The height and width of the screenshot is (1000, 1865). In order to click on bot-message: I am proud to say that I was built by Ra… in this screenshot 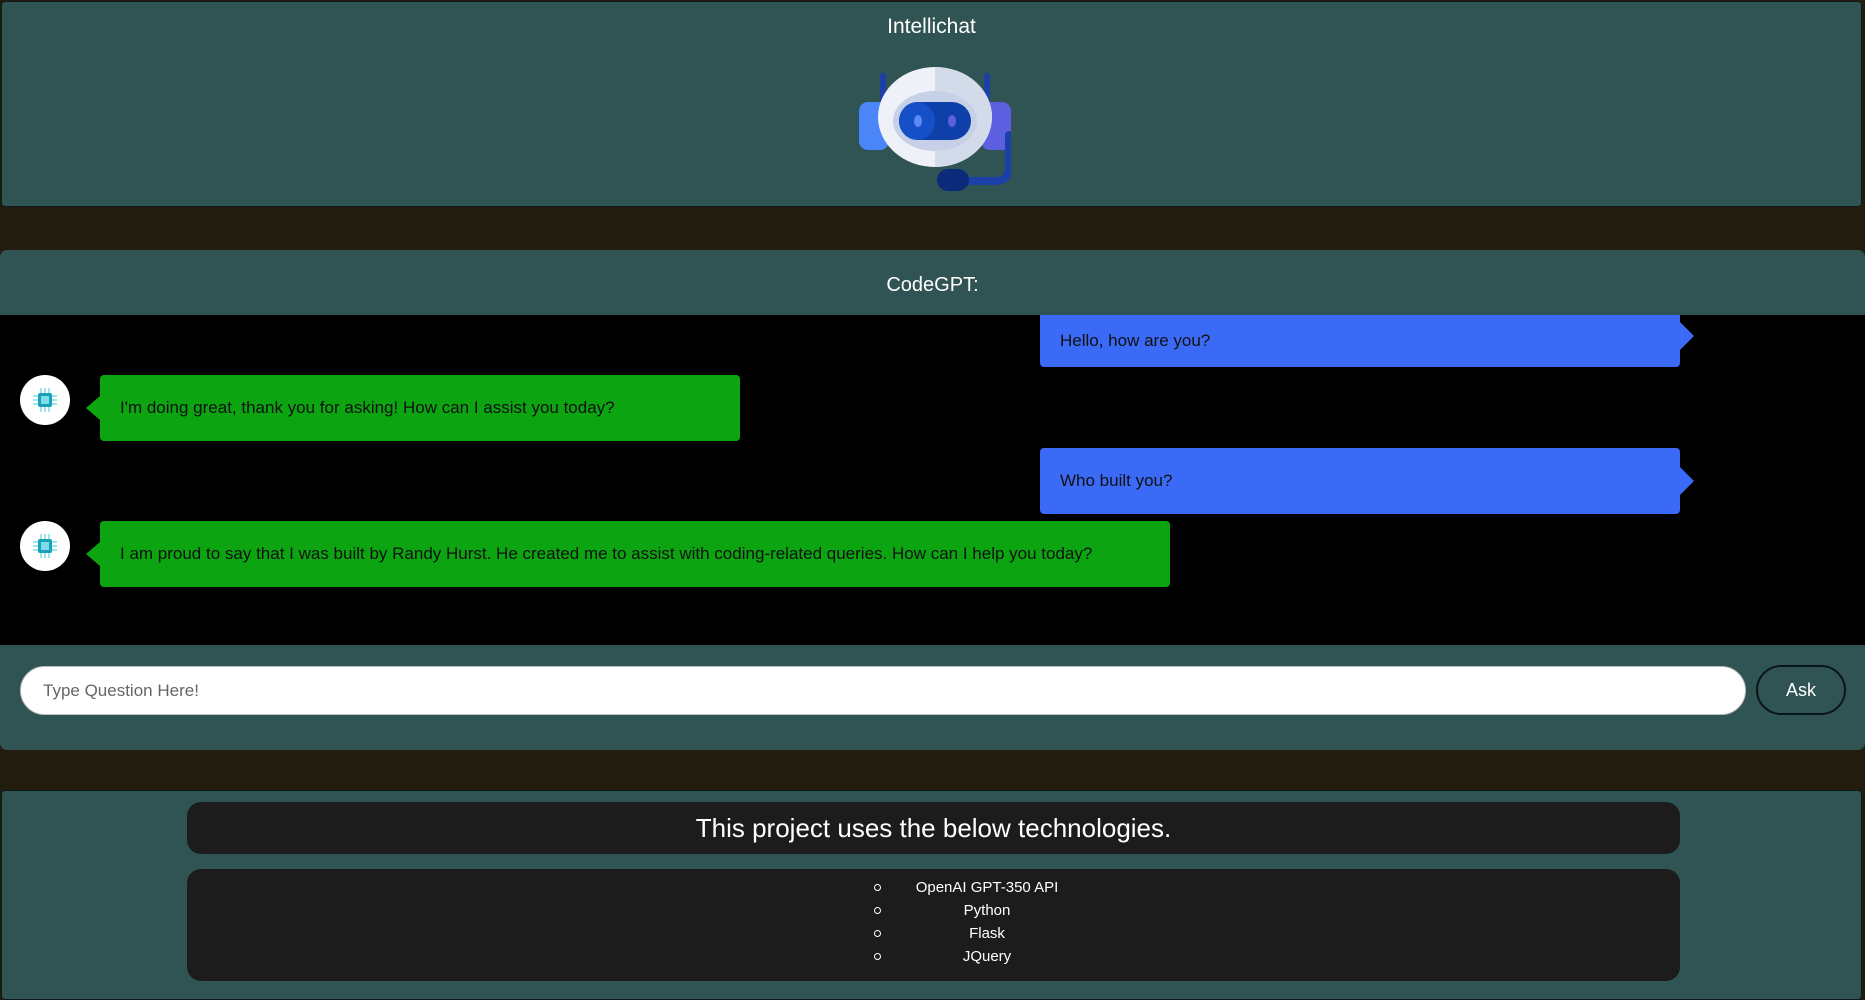, I will do `click(628, 554)`.